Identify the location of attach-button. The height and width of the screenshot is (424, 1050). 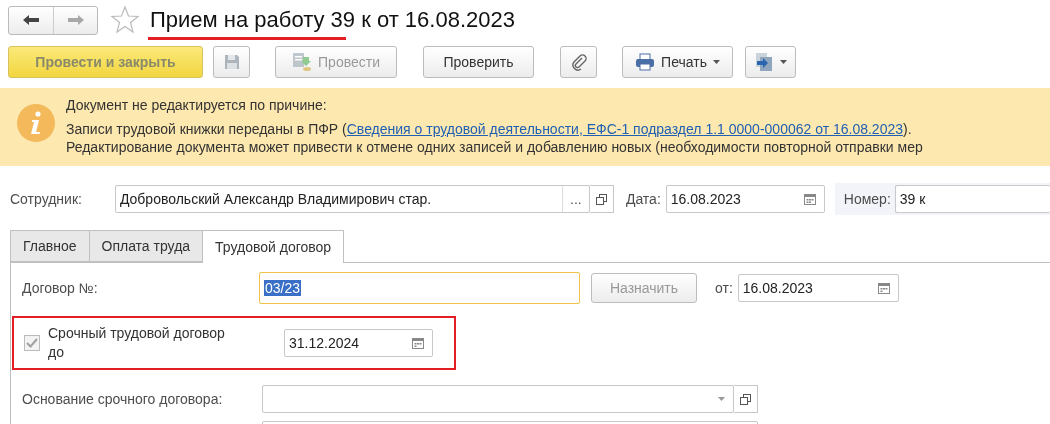
(578, 62).